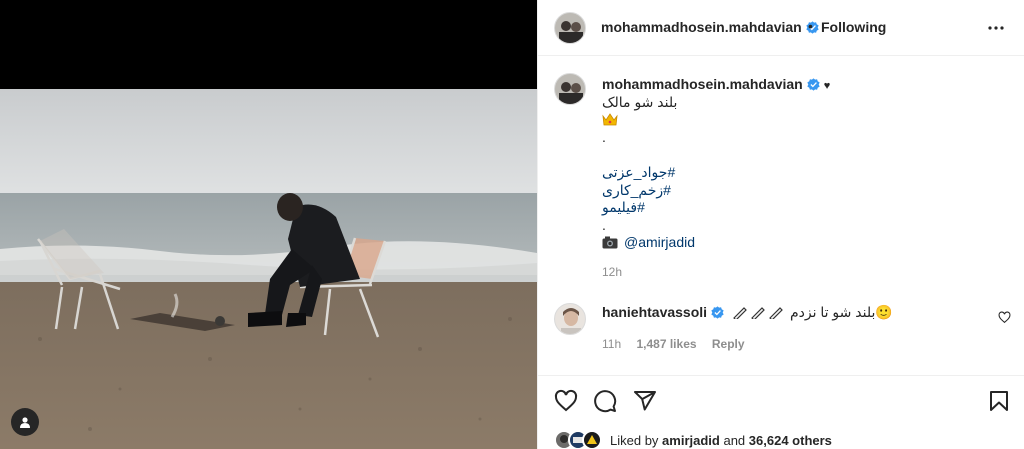  I want to click on caption-username: mohammadhosein.mahdavian, so click(702, 84).